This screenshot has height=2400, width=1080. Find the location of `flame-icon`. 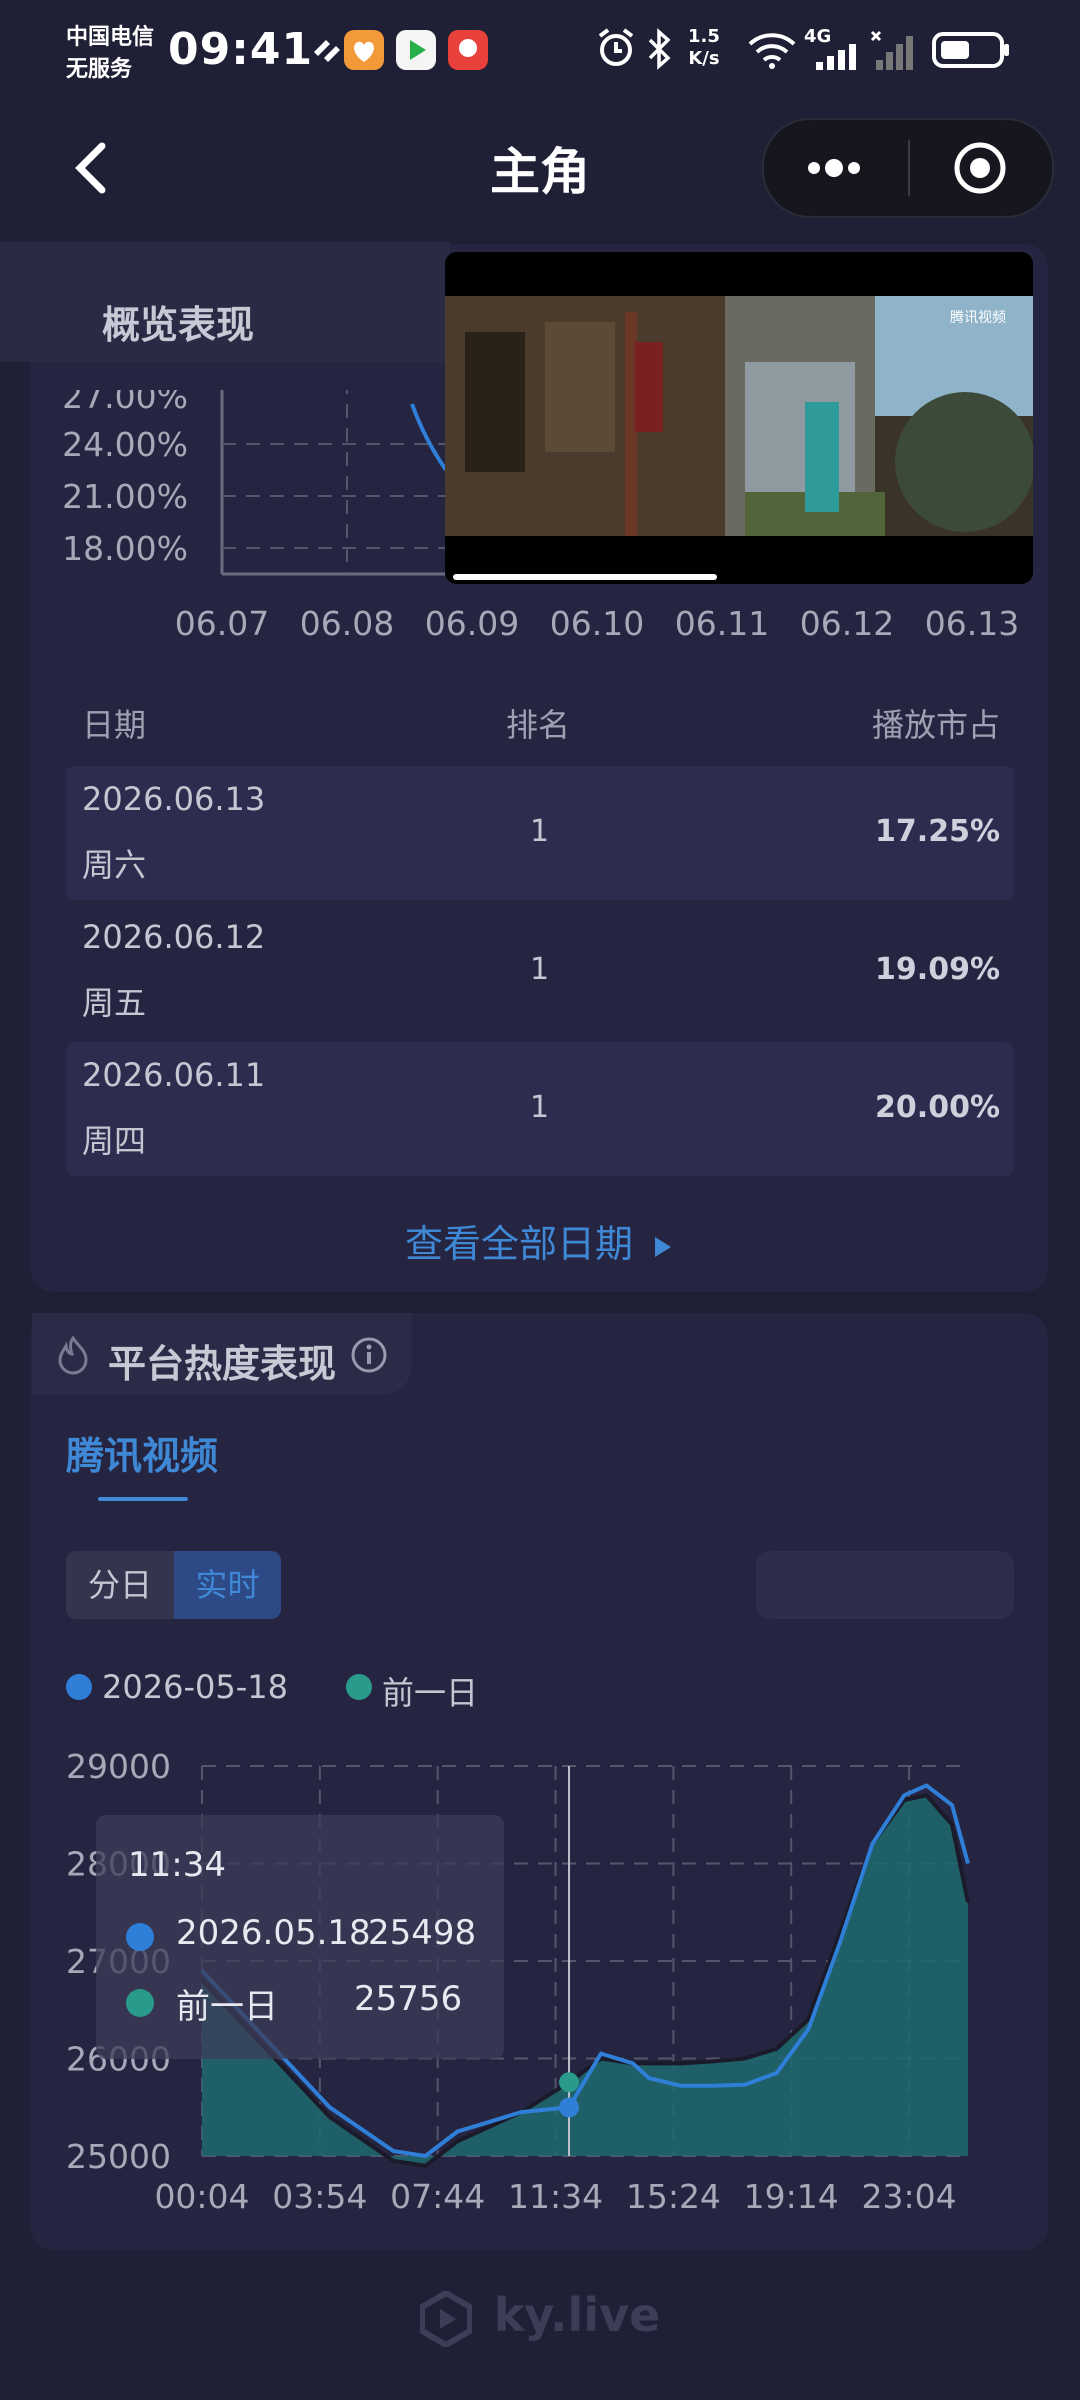

flame-icon is located at coordinates (73, 1357).